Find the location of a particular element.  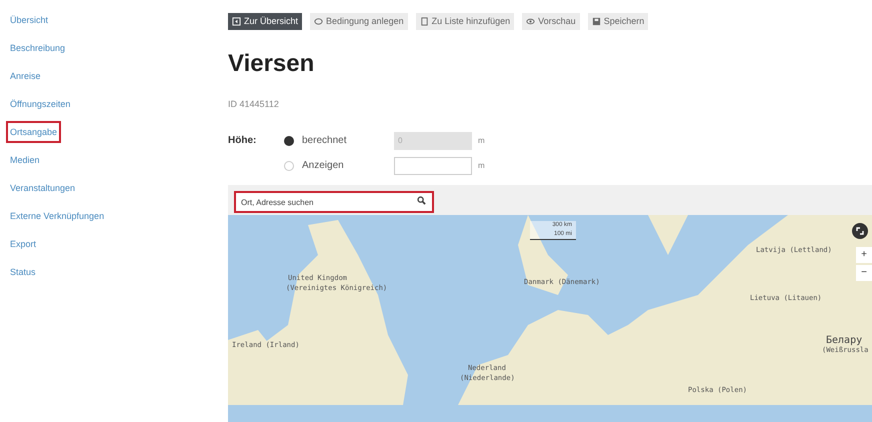

sidebar-item: Export is located at coordinates (23, 244).